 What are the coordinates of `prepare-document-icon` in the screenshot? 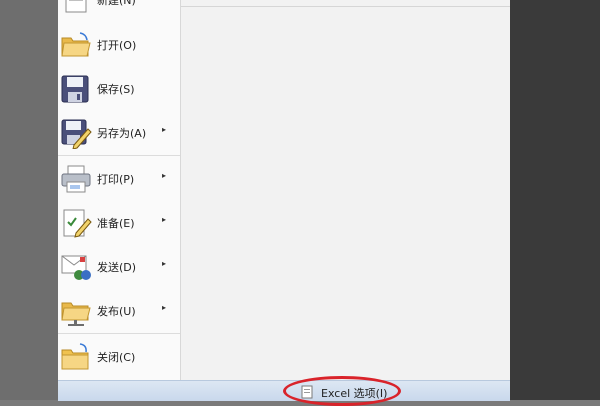 It's located at (76, 223).